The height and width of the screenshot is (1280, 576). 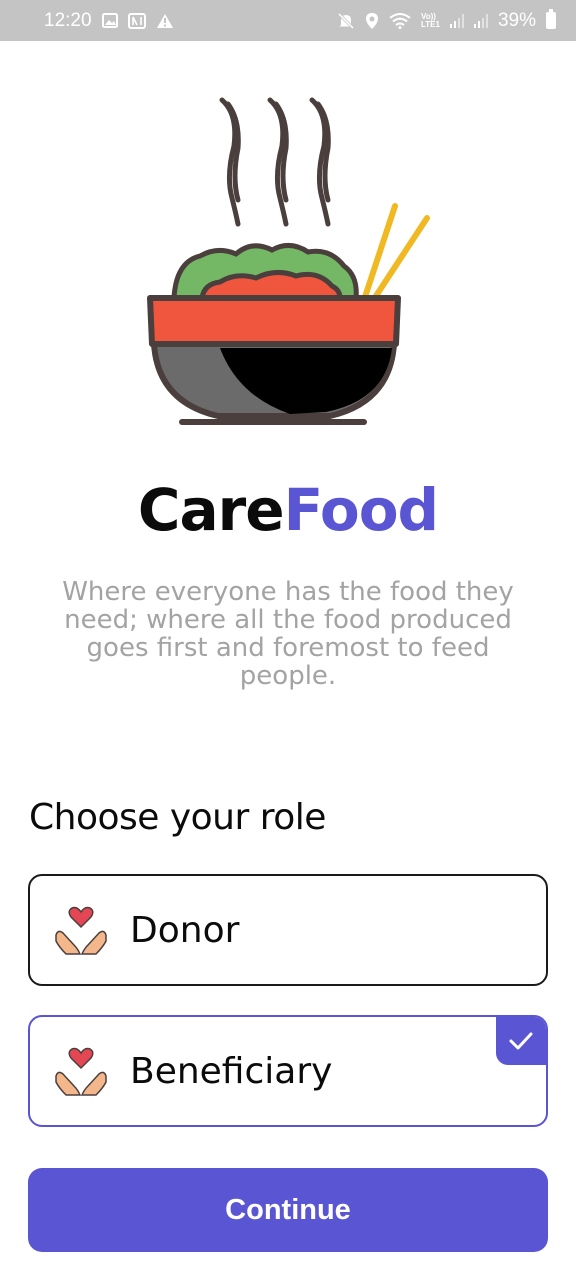 I want to click on brand-food: Food, so click(x=361, y=510).